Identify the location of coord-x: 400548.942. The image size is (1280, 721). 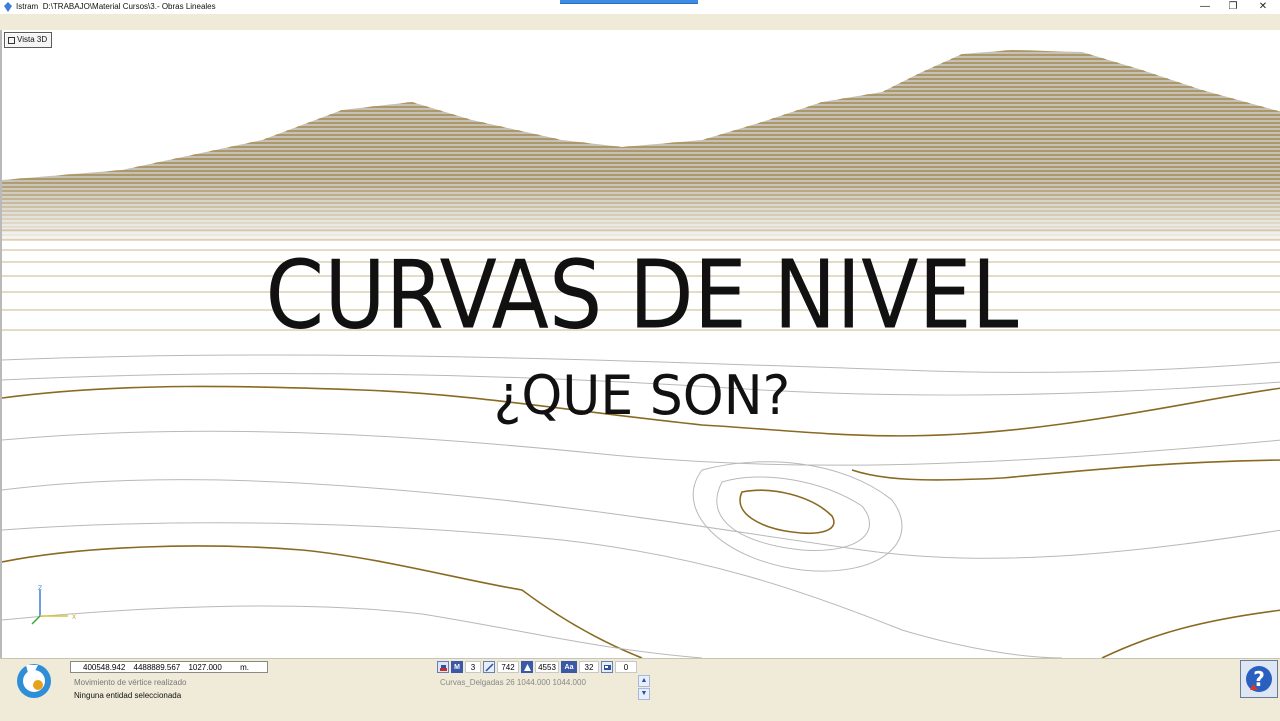
(104, 667).